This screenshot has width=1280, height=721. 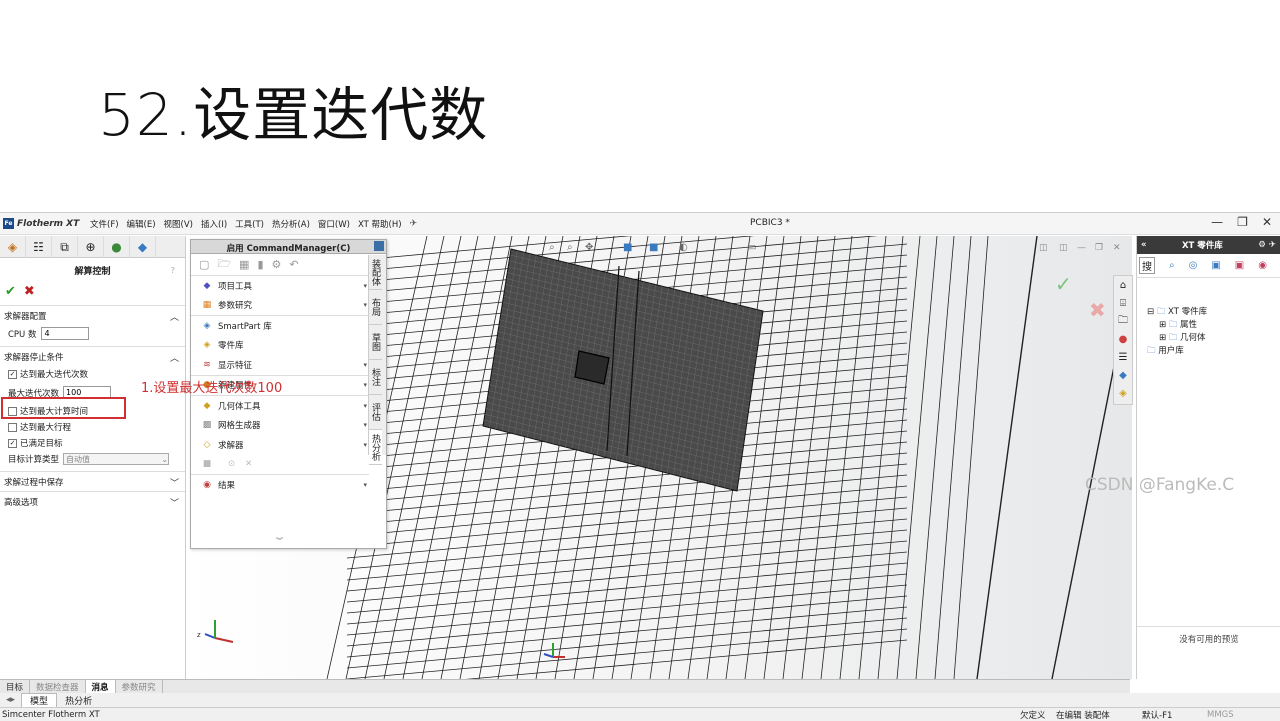 What do you see at coordinates (1123, 357) in the screenshot?
I see `list-icon: ☰` at bounding box center [1123, 357].